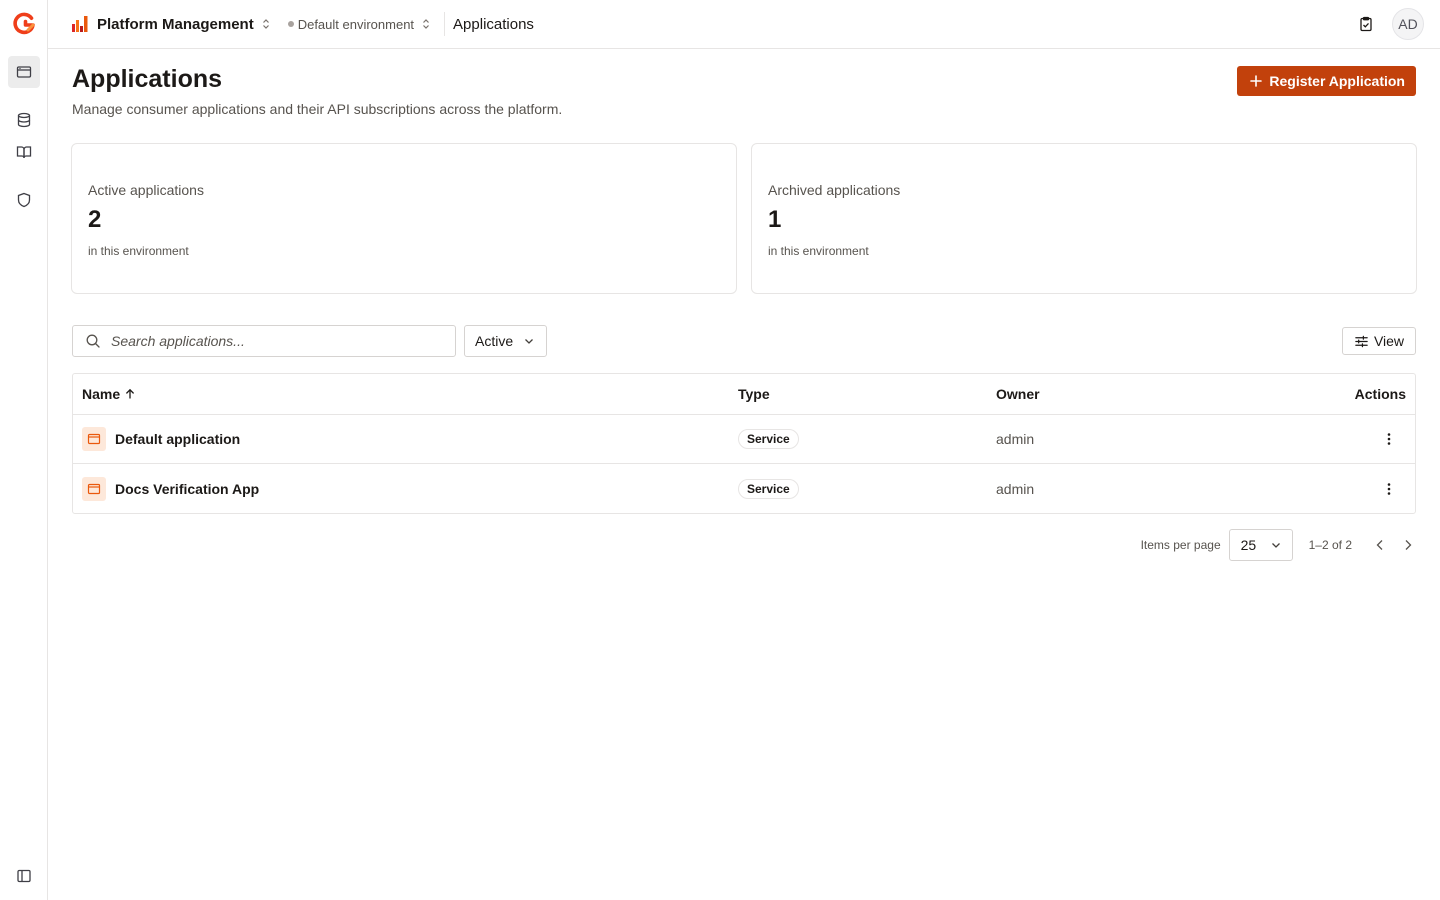 This screenshot has width=1440, height=900. What do you see at coordinates (95, 219) in the screenshot?
I see `stat-value: 2` at bounding box center [95, 219].